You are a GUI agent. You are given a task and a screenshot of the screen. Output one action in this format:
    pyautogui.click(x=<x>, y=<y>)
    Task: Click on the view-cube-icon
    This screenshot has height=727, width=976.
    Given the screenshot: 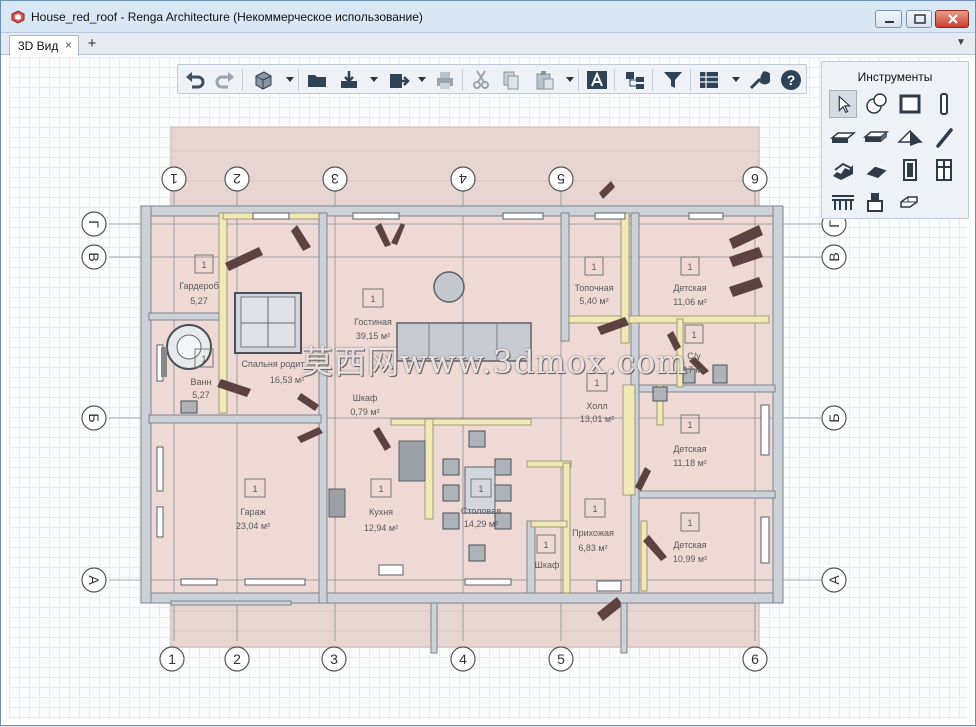 What is the action you would take?
    pyautogui.click(x=263, y=80)
    